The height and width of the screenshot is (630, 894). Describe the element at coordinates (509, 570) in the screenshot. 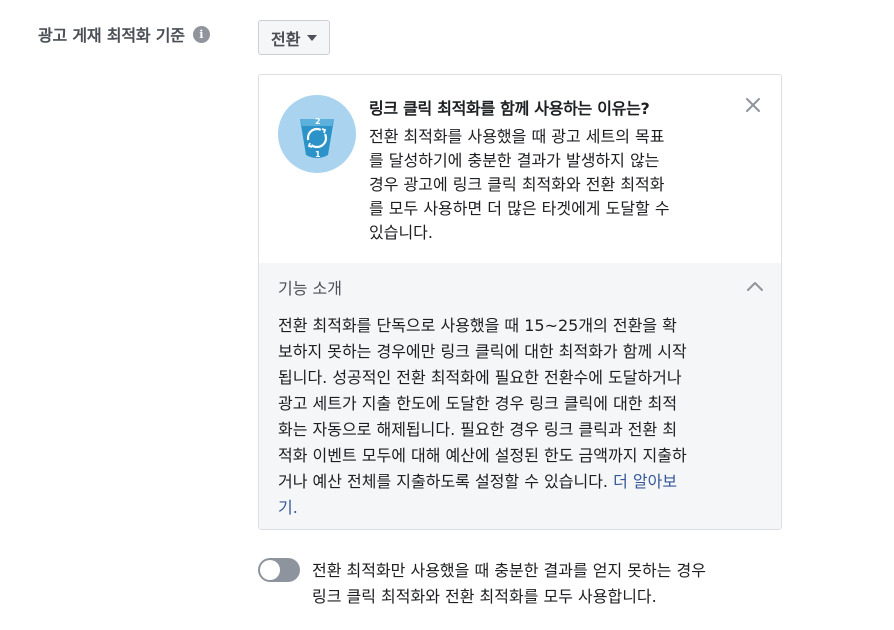

I see `toggle-label-line: 전환 최적화만 사용했을 때 충분한 결과를 얻지 못하는 경우` at that location.